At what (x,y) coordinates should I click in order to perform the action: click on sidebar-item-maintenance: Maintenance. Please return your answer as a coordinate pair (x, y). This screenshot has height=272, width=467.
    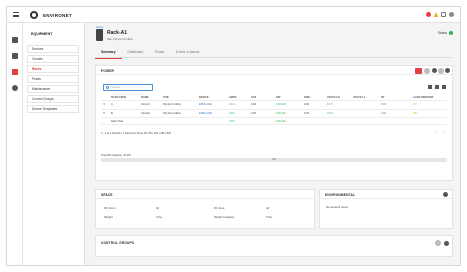
    Looking at the image, I should click on (53, 89).